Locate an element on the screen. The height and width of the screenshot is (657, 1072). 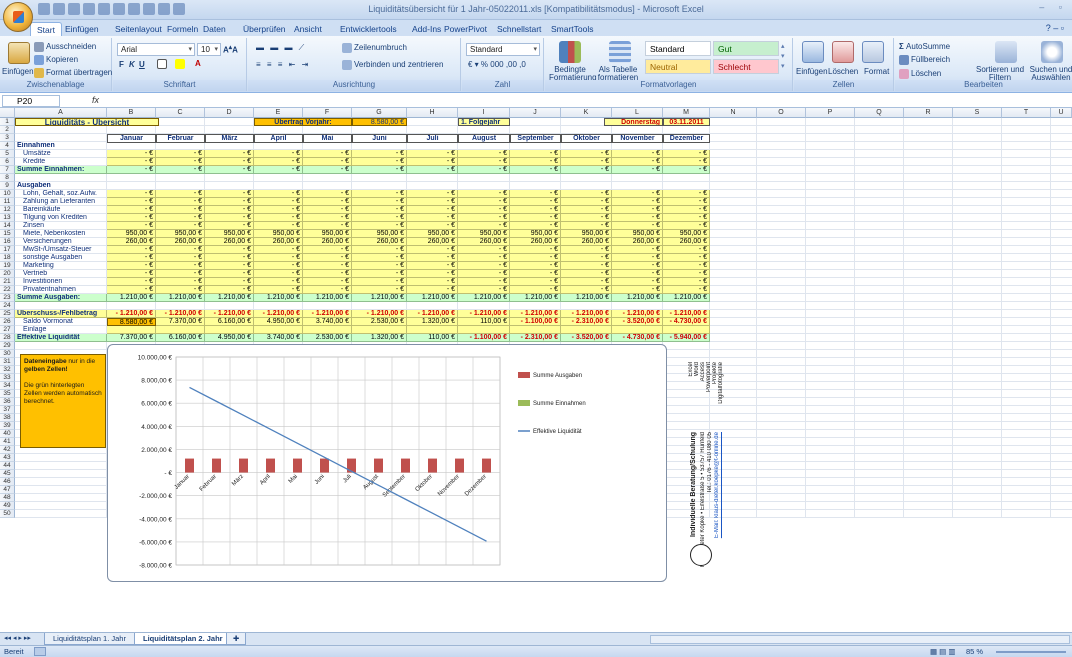
row-header: 5 is located at coordinates (7, 154).